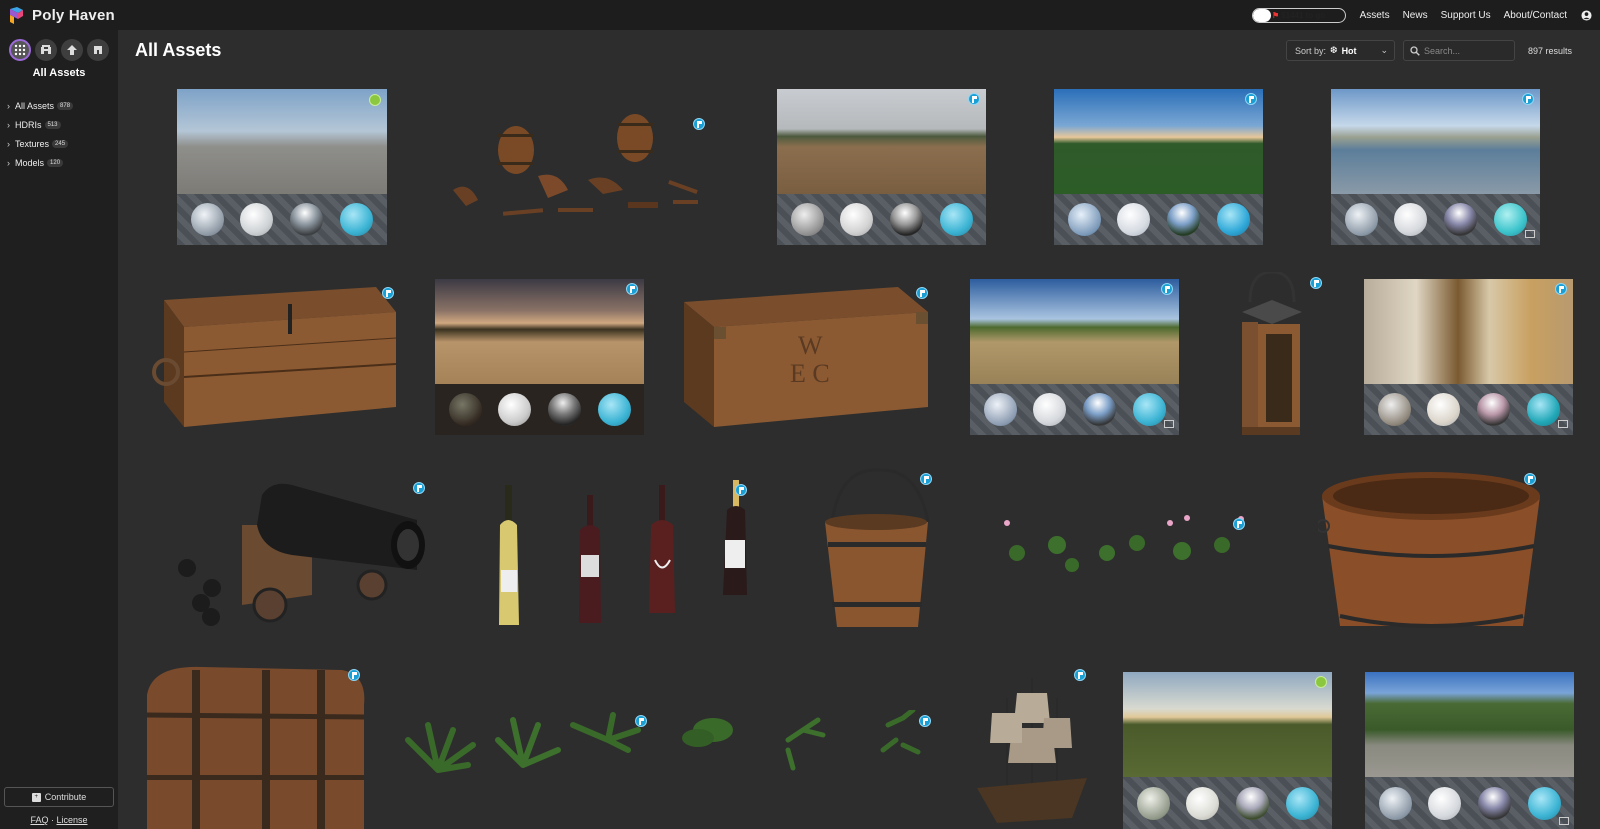 This screenshot has height=829, width=1600. I want to click on svg-text: E C, so click(810, 373).